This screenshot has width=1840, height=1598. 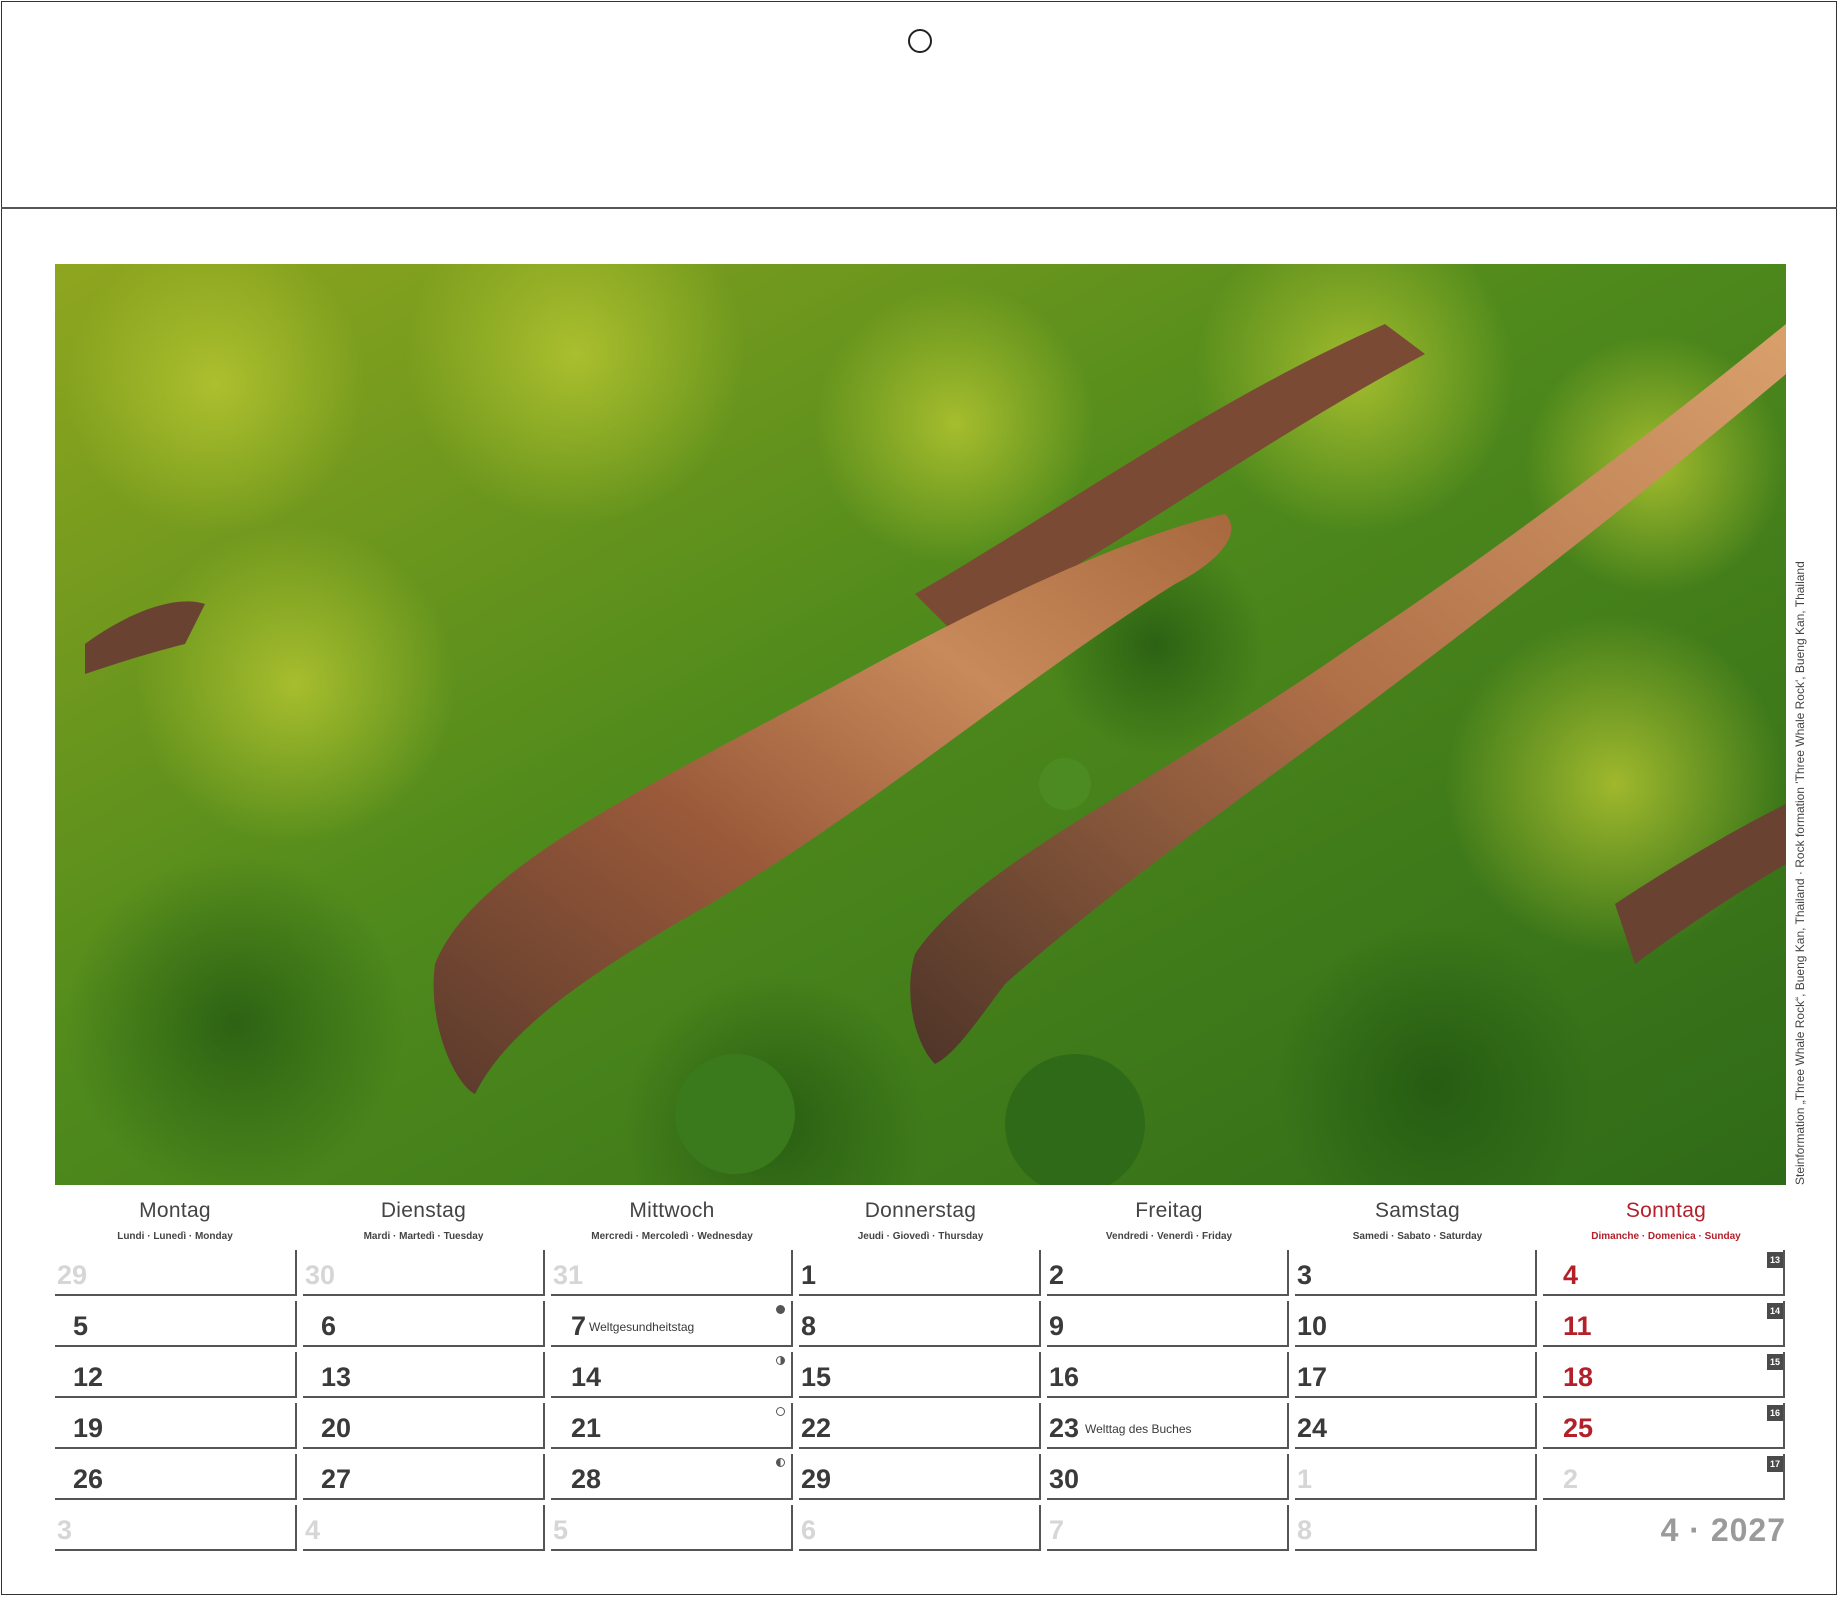 What do you see at coordinates (1305, 1479) in the screenshot?
I see `day-number: 1` at bounding box center [1305, 1479].